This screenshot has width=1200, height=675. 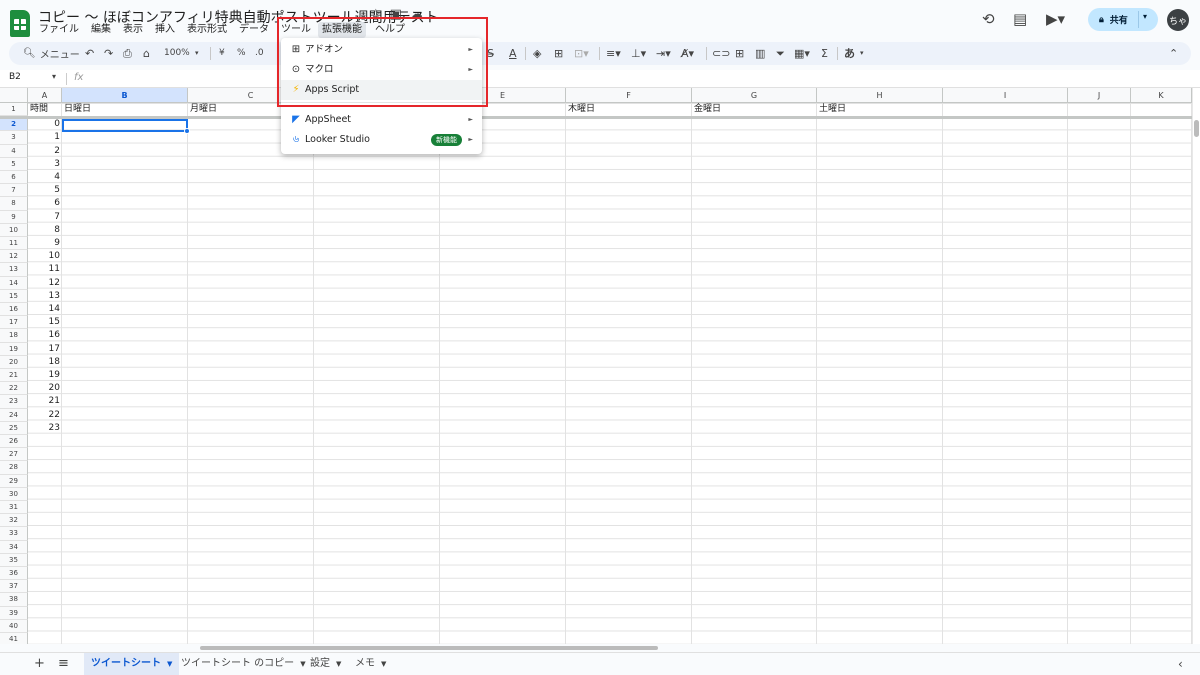 I want to click on avatar: ちゃ, so click(x=1178, y=20).